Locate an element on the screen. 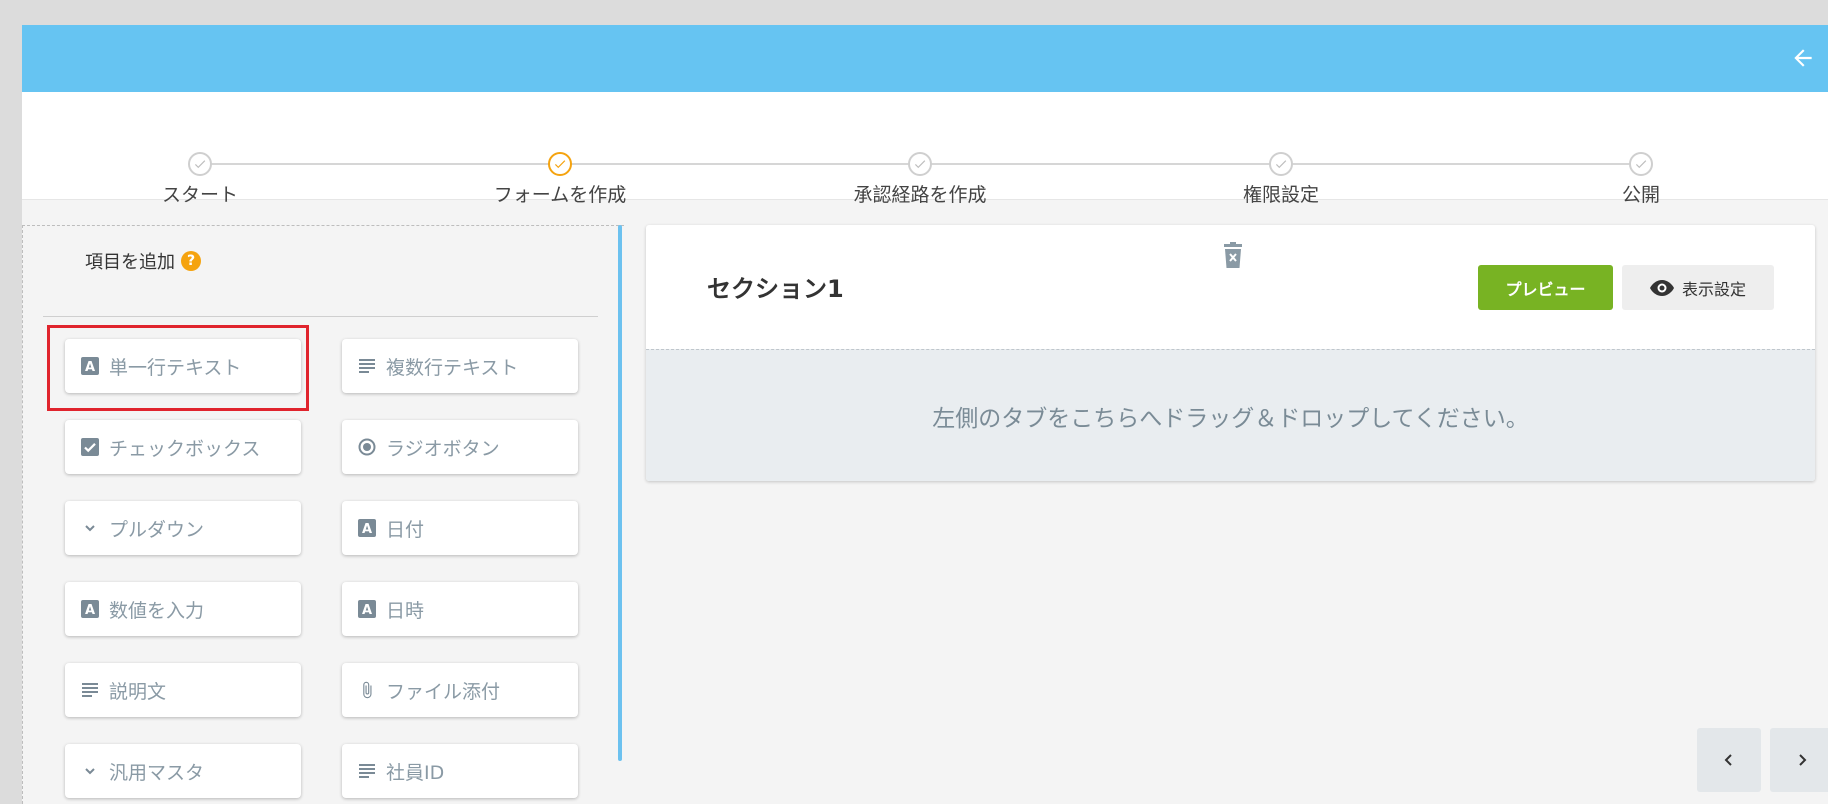 The height and width of the screenshot is (804, 1828). field-date: A 日付 is located at coordinates (460, 528).